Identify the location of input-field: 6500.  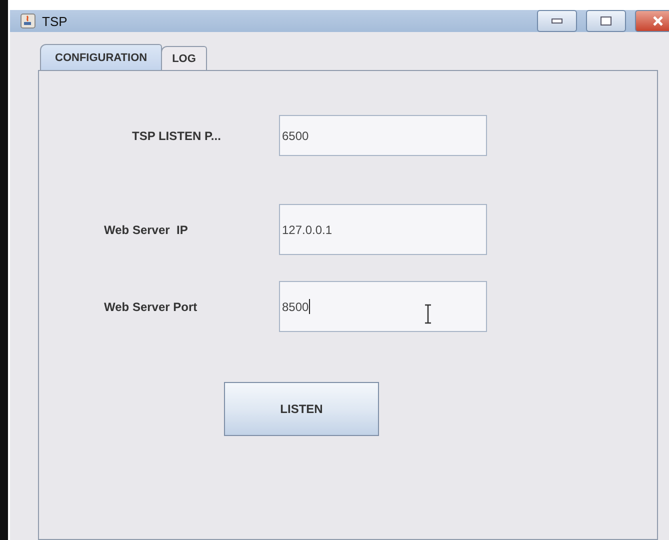
(383, 135).